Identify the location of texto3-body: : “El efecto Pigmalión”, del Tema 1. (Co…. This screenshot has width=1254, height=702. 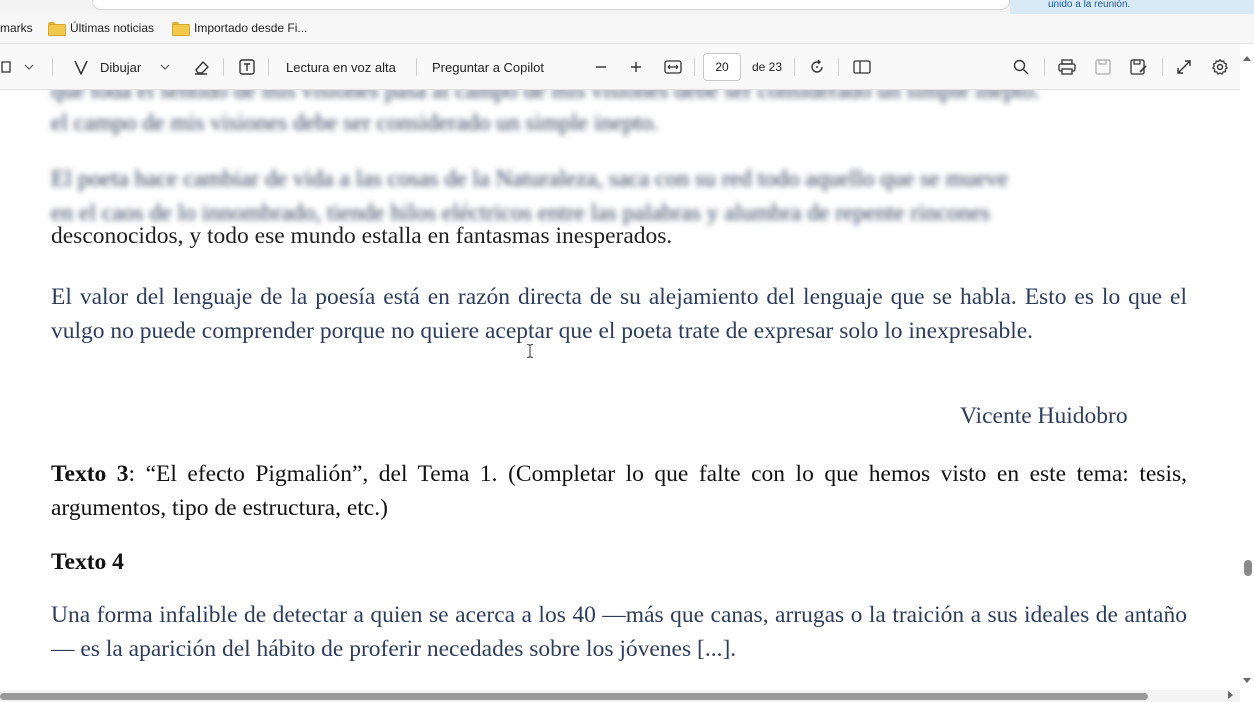
(619, 491).